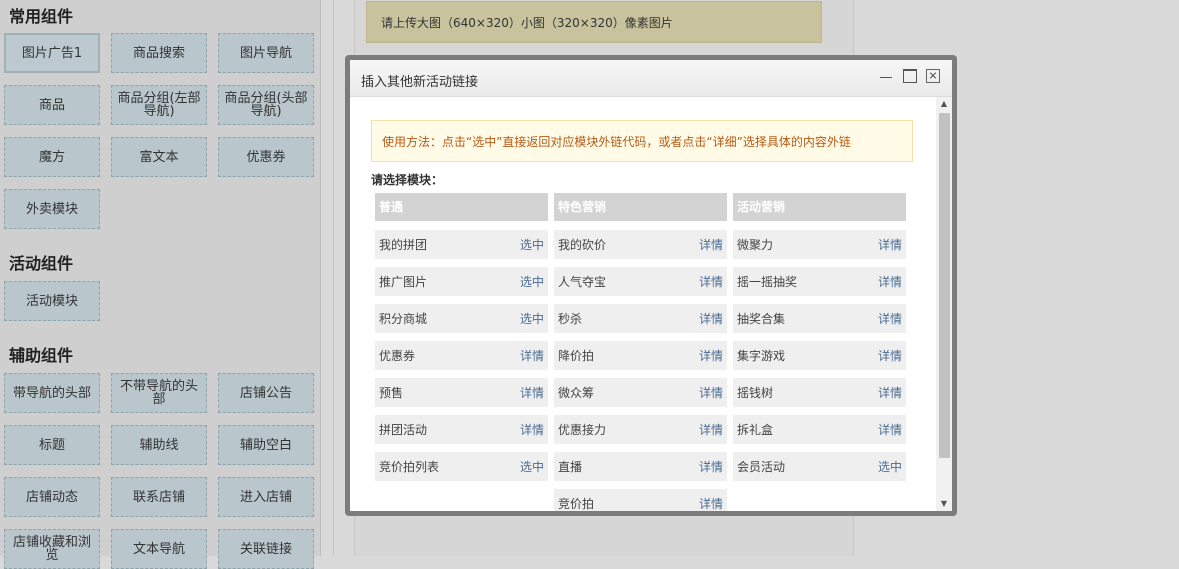 This screenshot has height=569, width=1179. Describe the element at coordinates (461, 281) in the screenshot. I see `module-row: 推广图片 选中` at that location.